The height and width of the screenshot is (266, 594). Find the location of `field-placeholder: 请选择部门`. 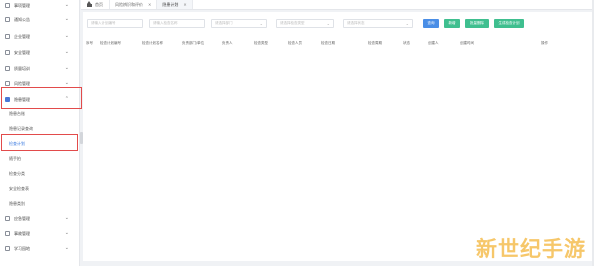

field-placeholder: 请选择部门 is located at coordinates (224, 23).